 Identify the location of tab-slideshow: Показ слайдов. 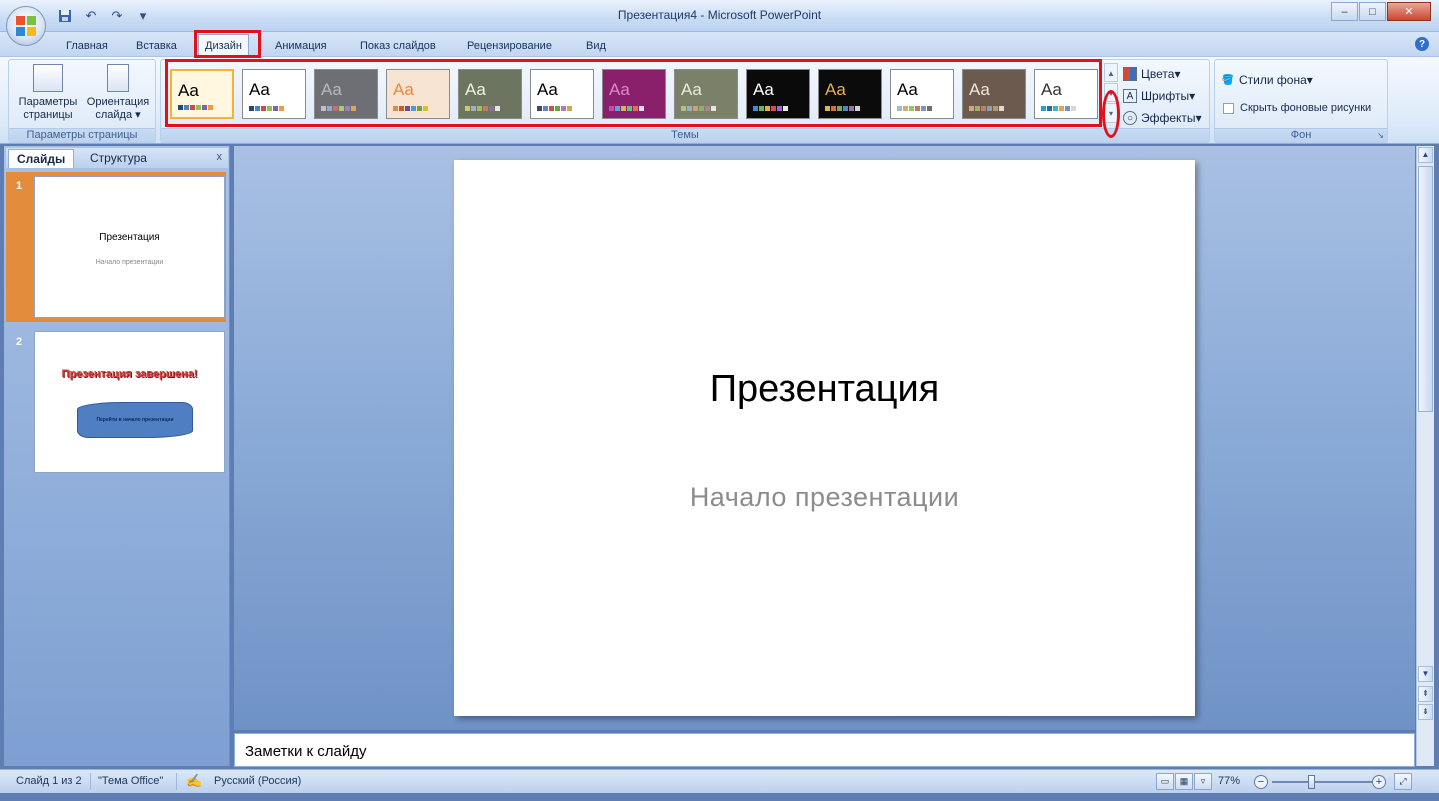
(398, 46).